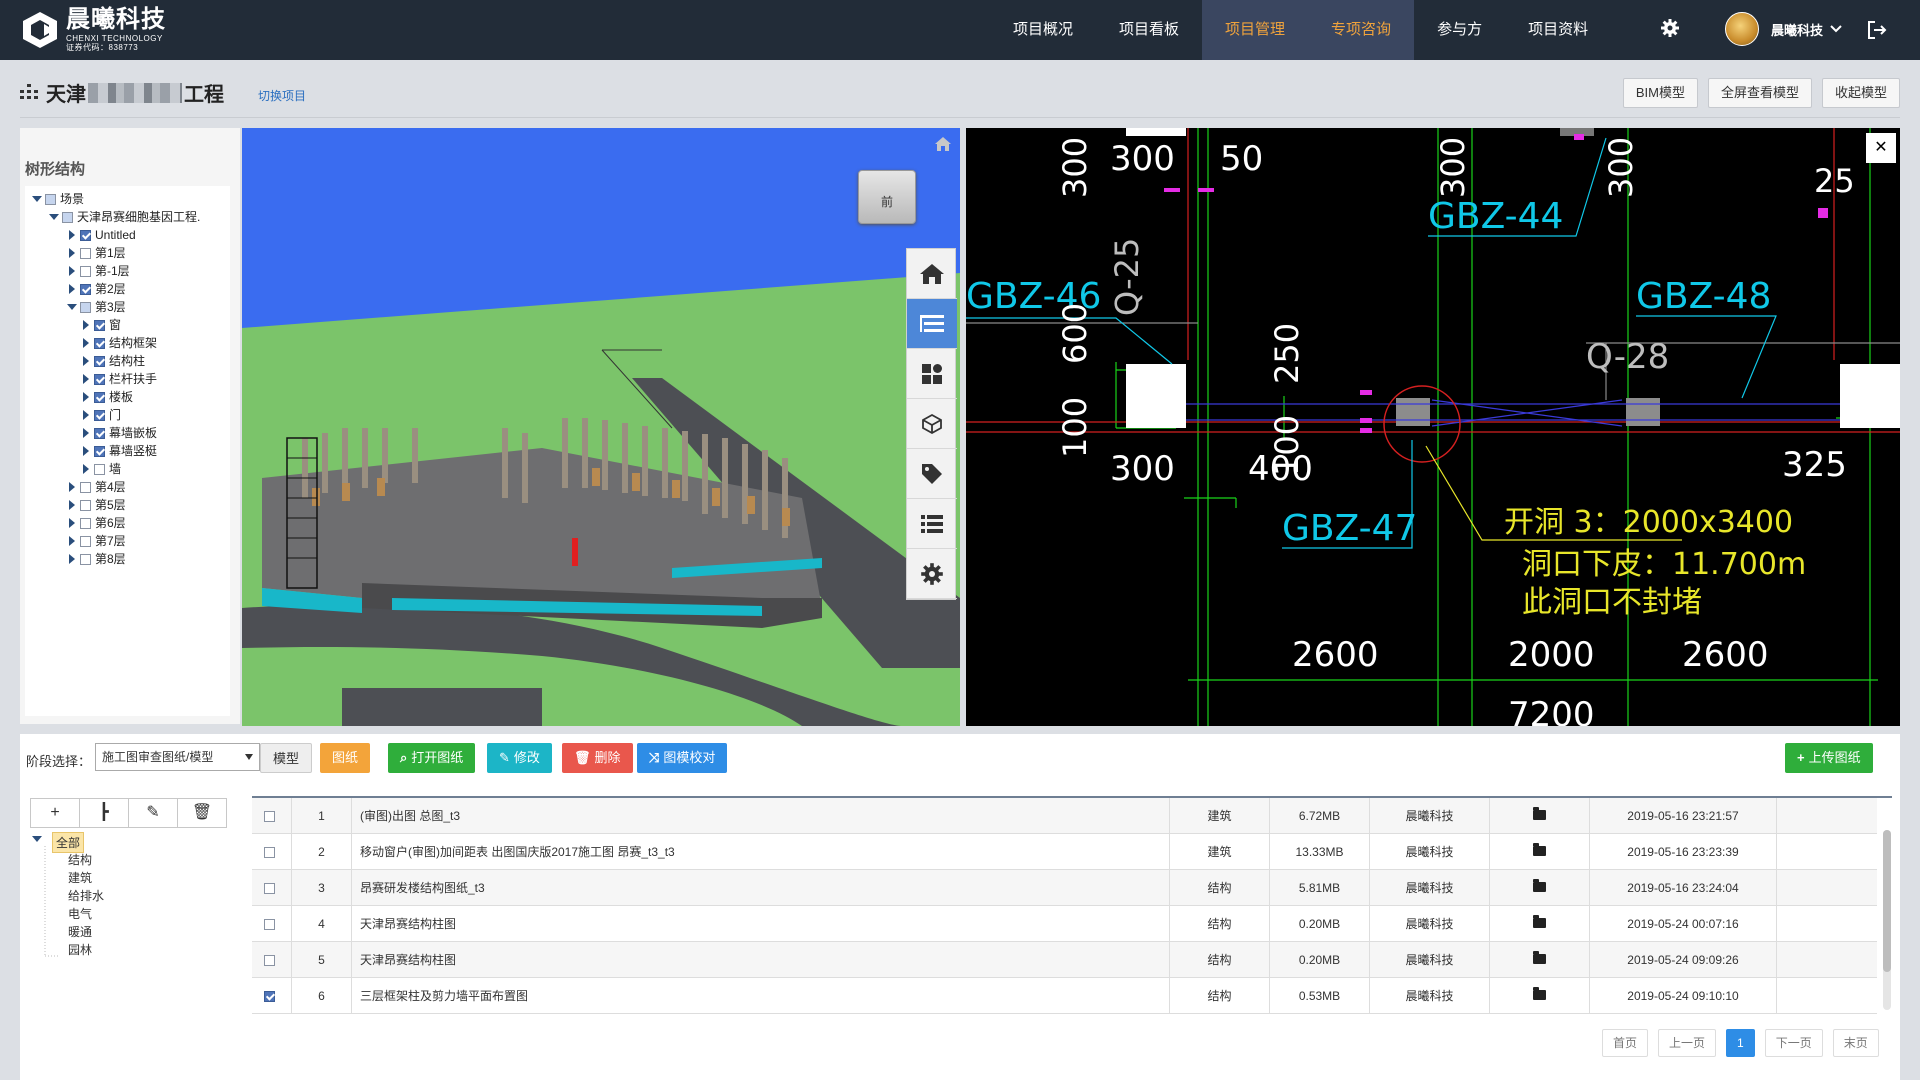  I want to click on gear-icon, so click(1670, 28).